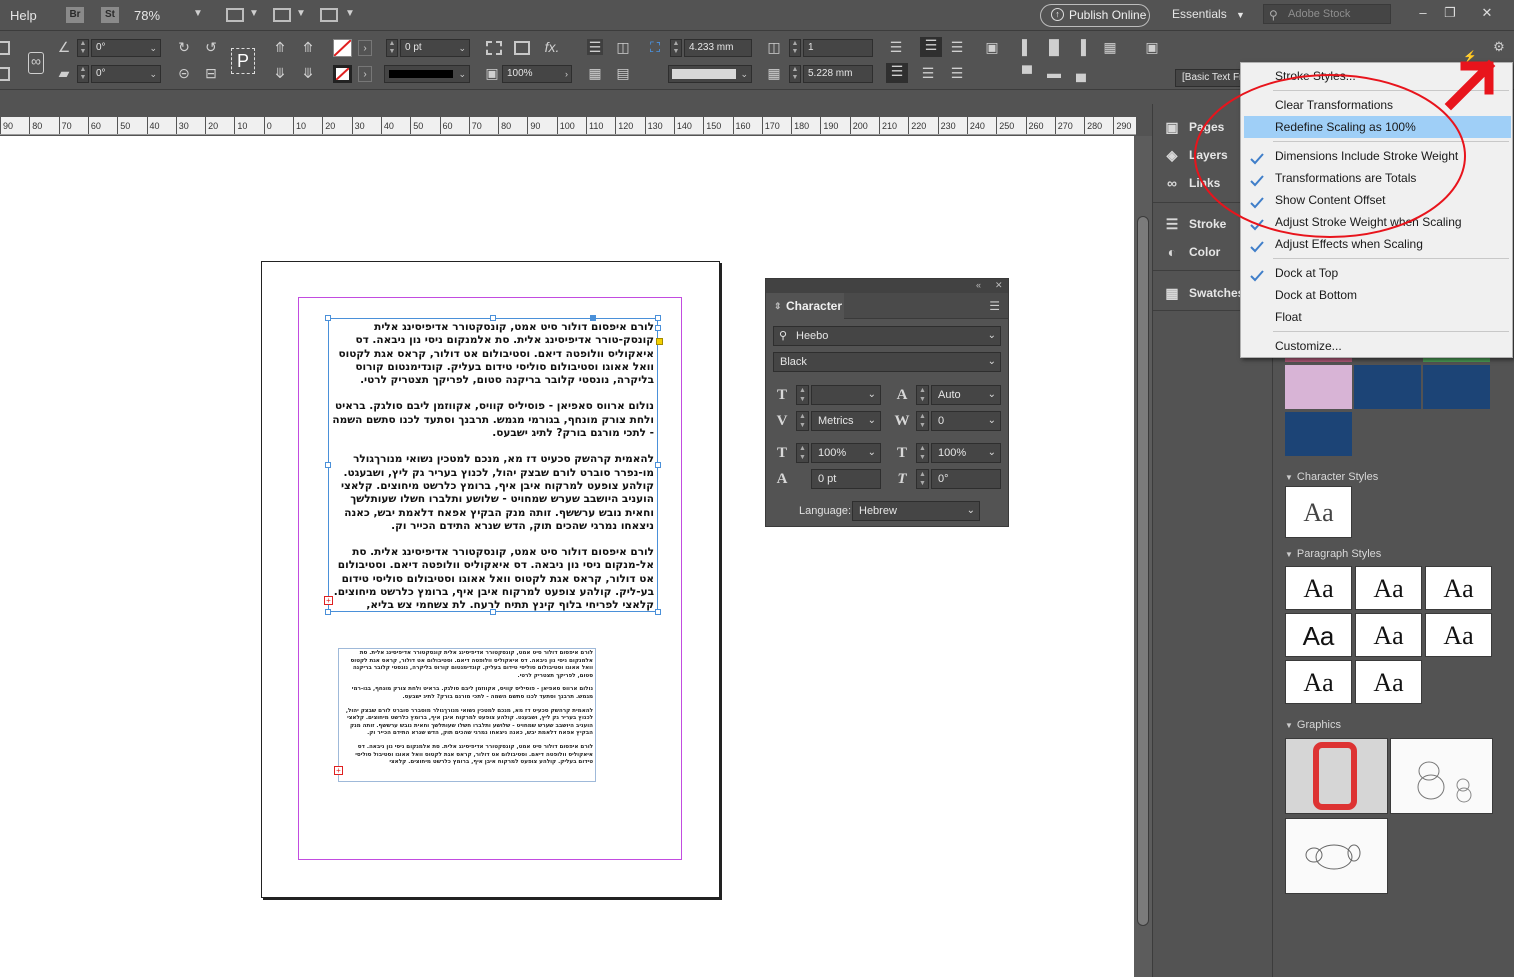  Describe the element at coordinates (198, 13) in the screenshot. I see `zoom-chevron-icon: ▼` at that location.